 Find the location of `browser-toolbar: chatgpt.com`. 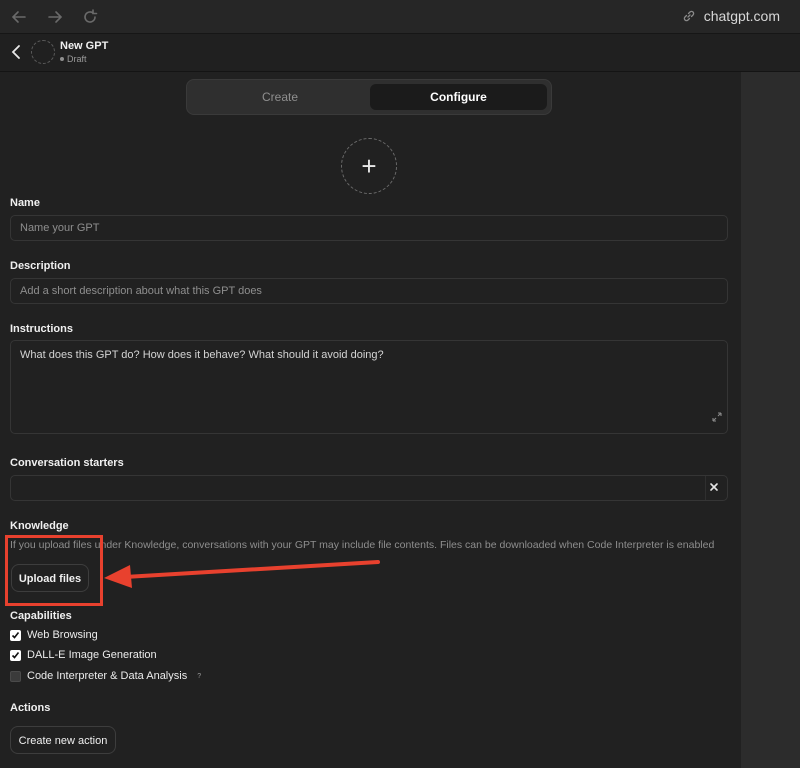

browser-toolbar: chatgpt.com is located at coordinates (400, 17).